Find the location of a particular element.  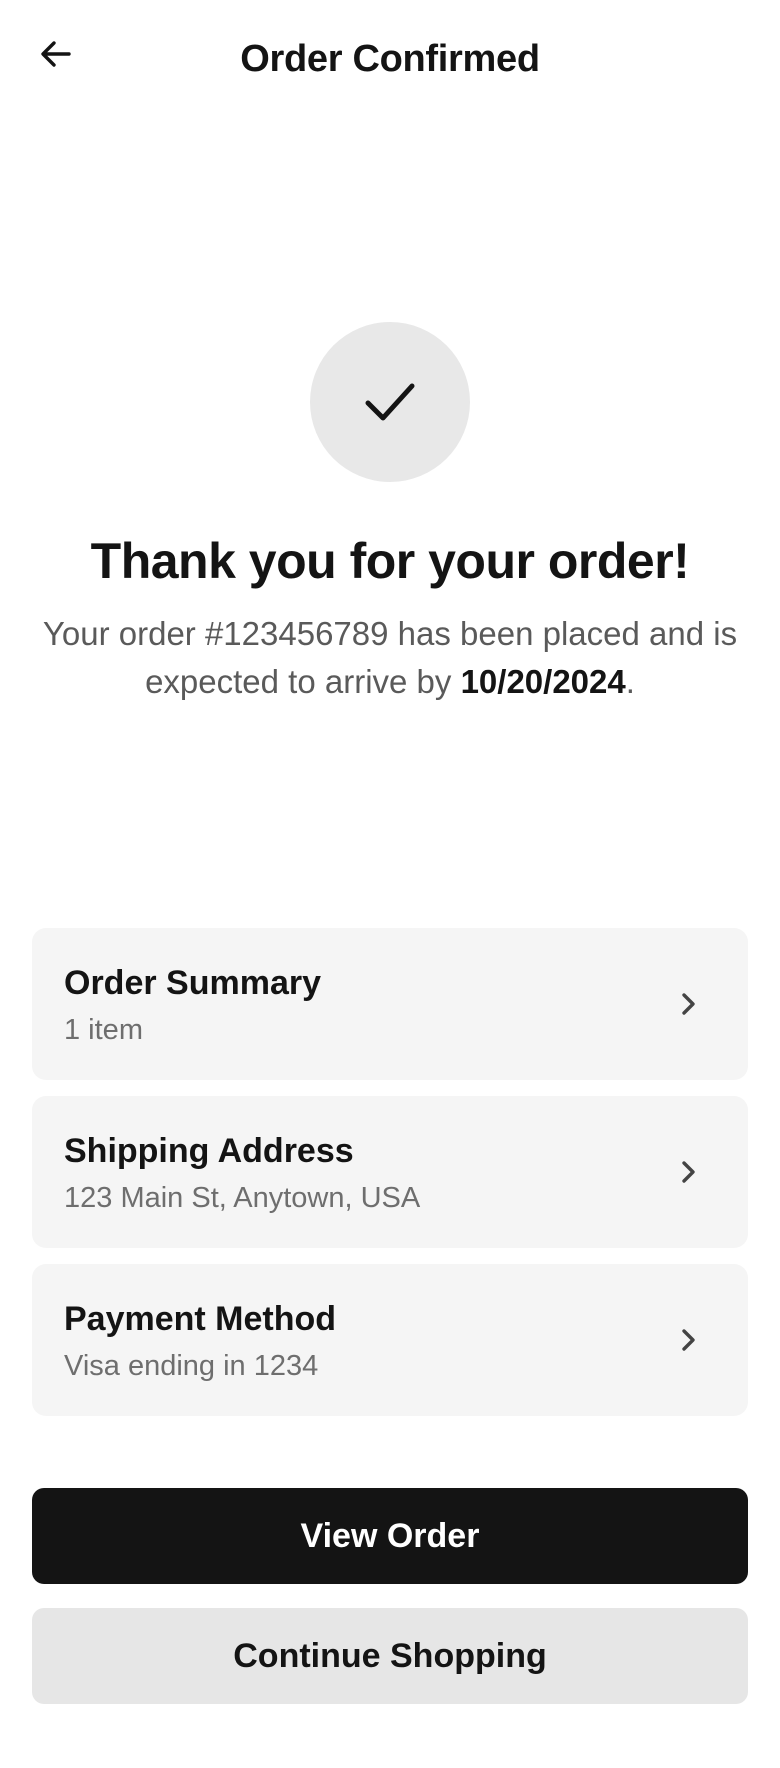

app-header: Order Confirmed is located at coordinates (390, 62).